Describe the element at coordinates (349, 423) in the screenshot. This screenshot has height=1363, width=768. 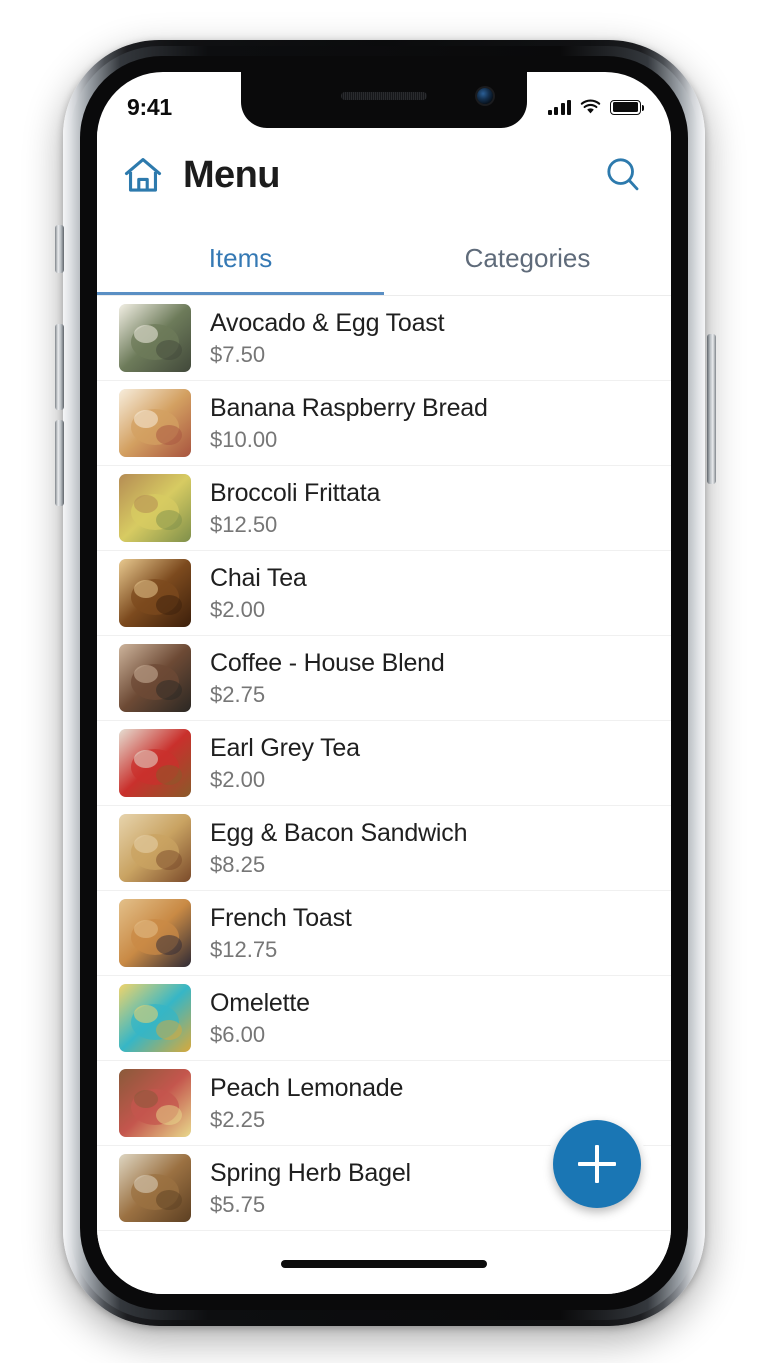
I see `menu-item-text: Banana Raspberry Bread $10.00` at that location.